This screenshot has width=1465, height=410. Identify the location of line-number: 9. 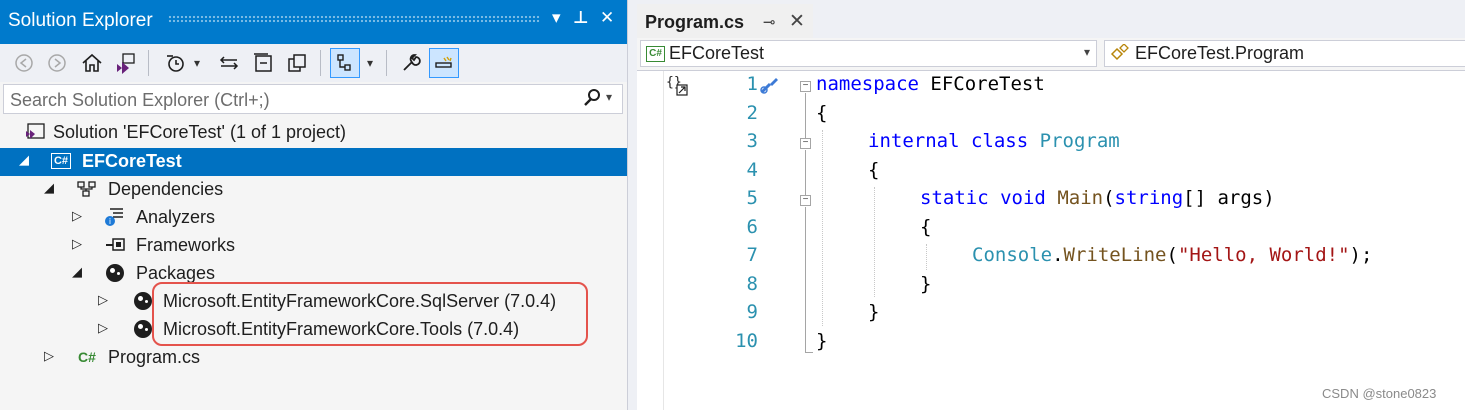
(752, 312).